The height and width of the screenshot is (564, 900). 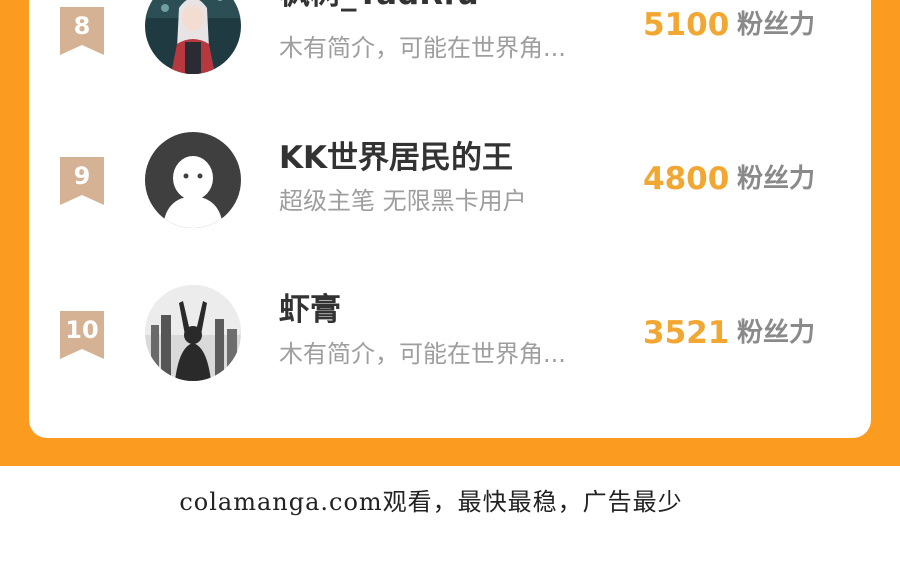 I want to click on rank-number: 9, so click(x=82, y=176).